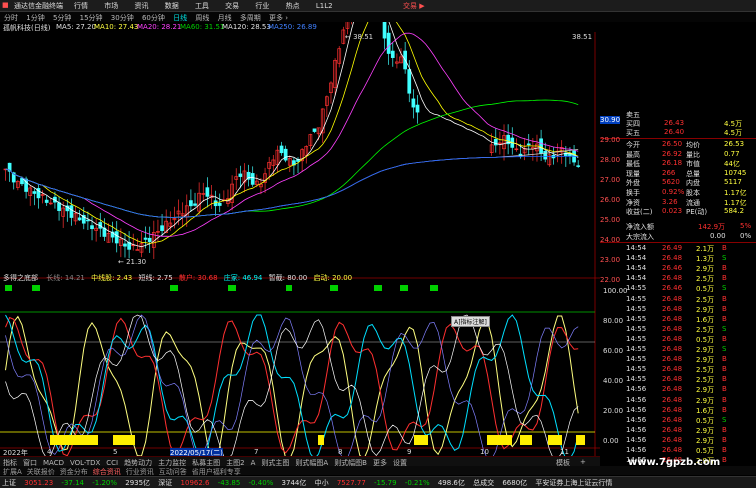  Describe the element at coordinates (141, 6) in the screenshot. I see `menu-item-news: 资讯` at that location.